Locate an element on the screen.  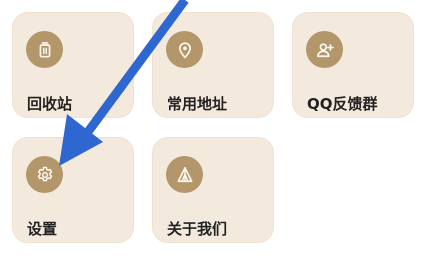
frequent-address-icon-badge is located at coordinates (184, 49).